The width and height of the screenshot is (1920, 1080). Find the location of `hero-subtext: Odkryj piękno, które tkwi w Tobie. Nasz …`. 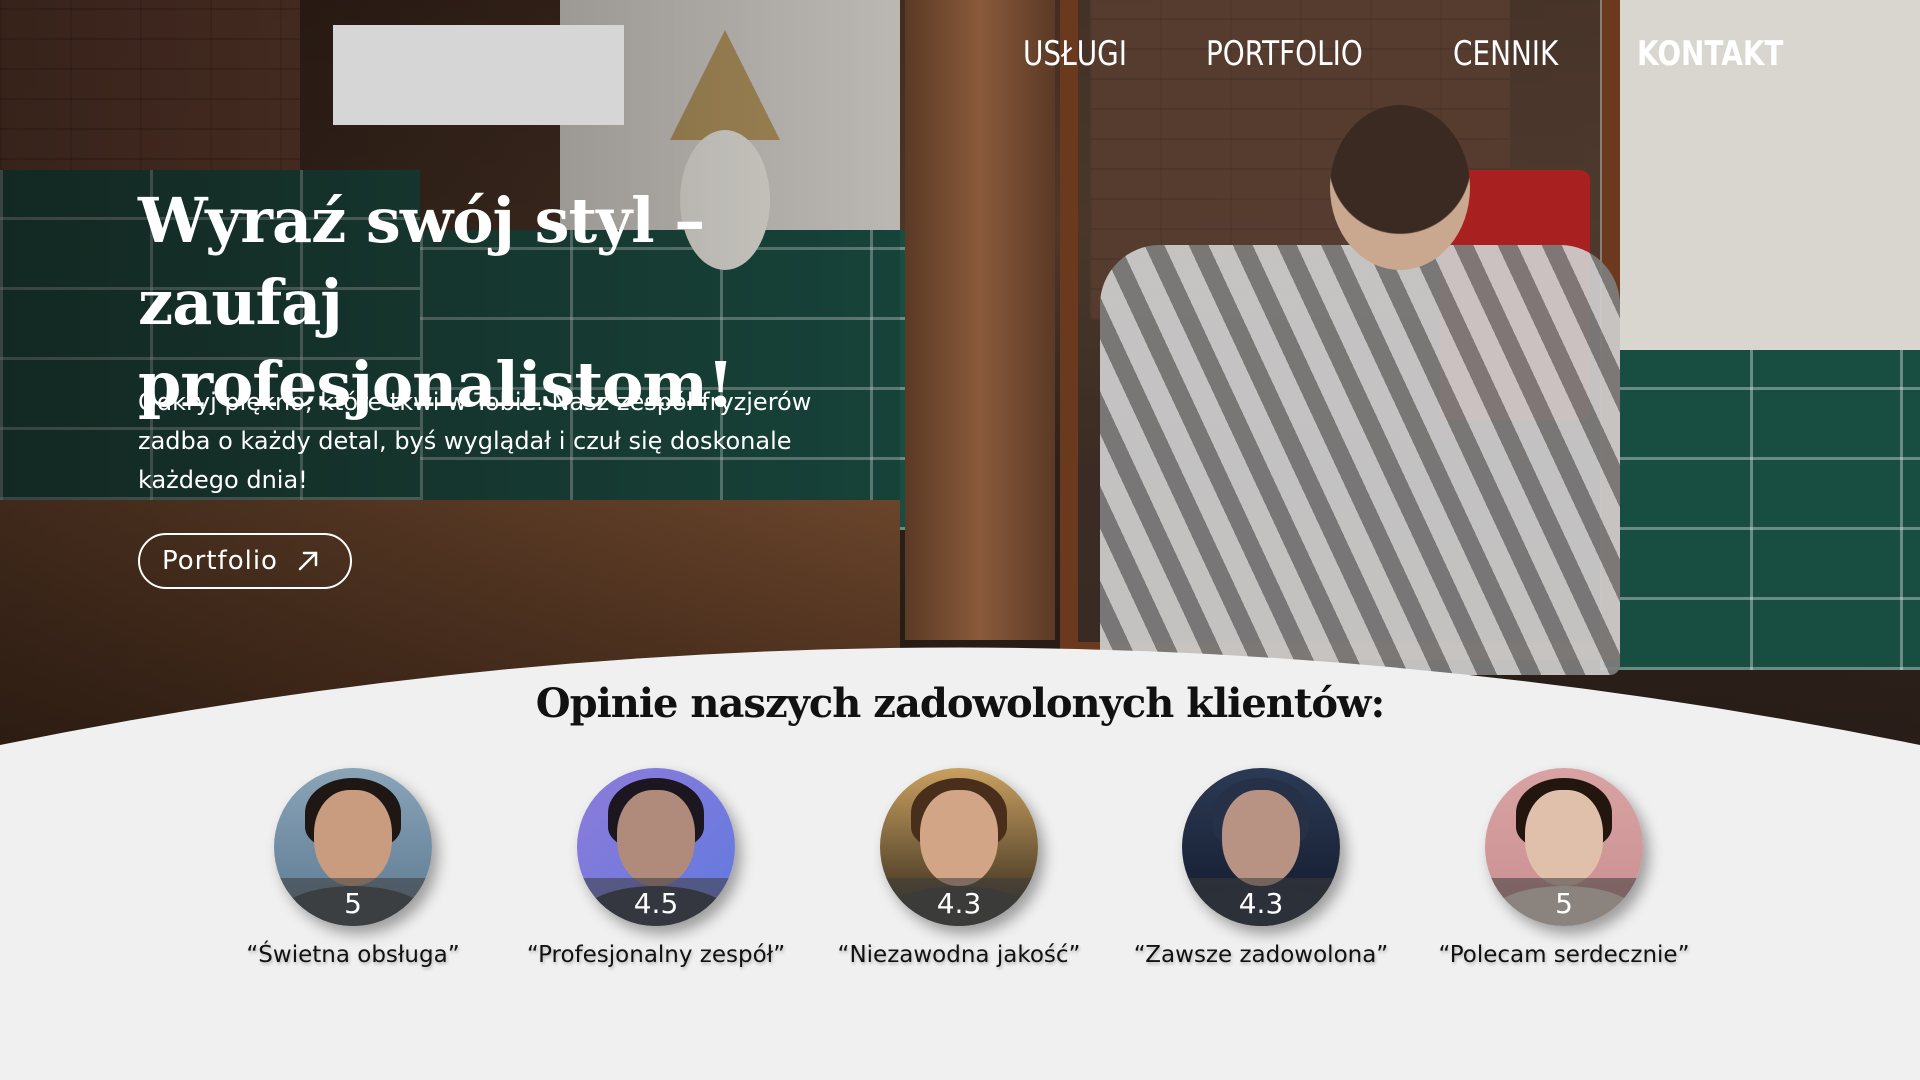

hero-subtext: Odkryj piękno, które tkwi w Tobie. Nasz … is located at coordinates (475, 441).